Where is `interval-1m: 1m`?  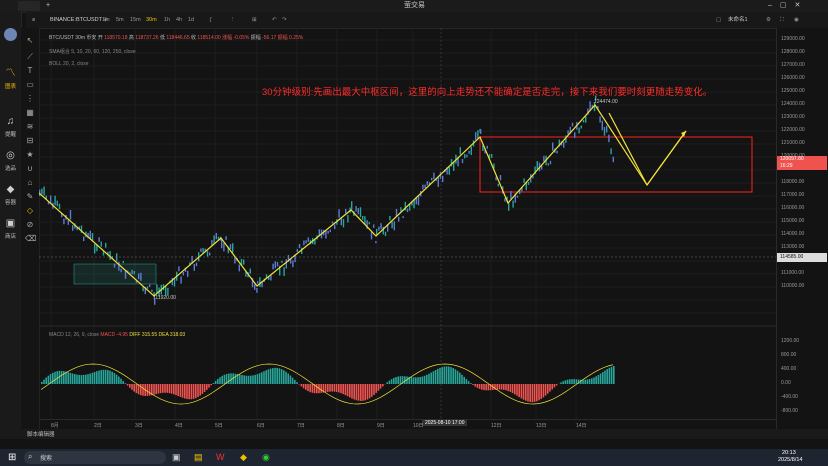 interval-1m: 1m is located at coordinates (106, 20).